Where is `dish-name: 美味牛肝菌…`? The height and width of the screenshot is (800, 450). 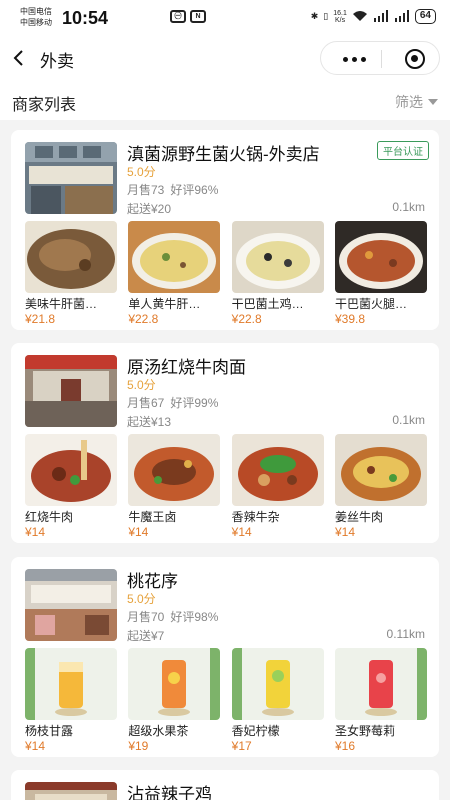
dish-name: 美味牛肝菌… is located at coordinates (61, 304).